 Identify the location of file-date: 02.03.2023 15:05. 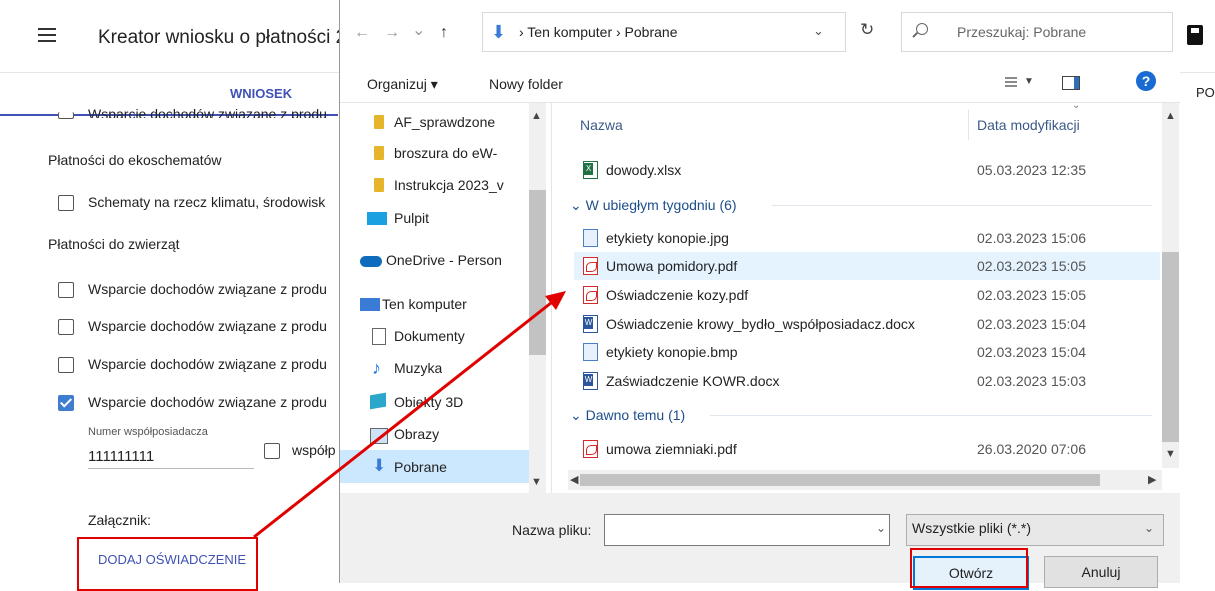
(1031, 266).